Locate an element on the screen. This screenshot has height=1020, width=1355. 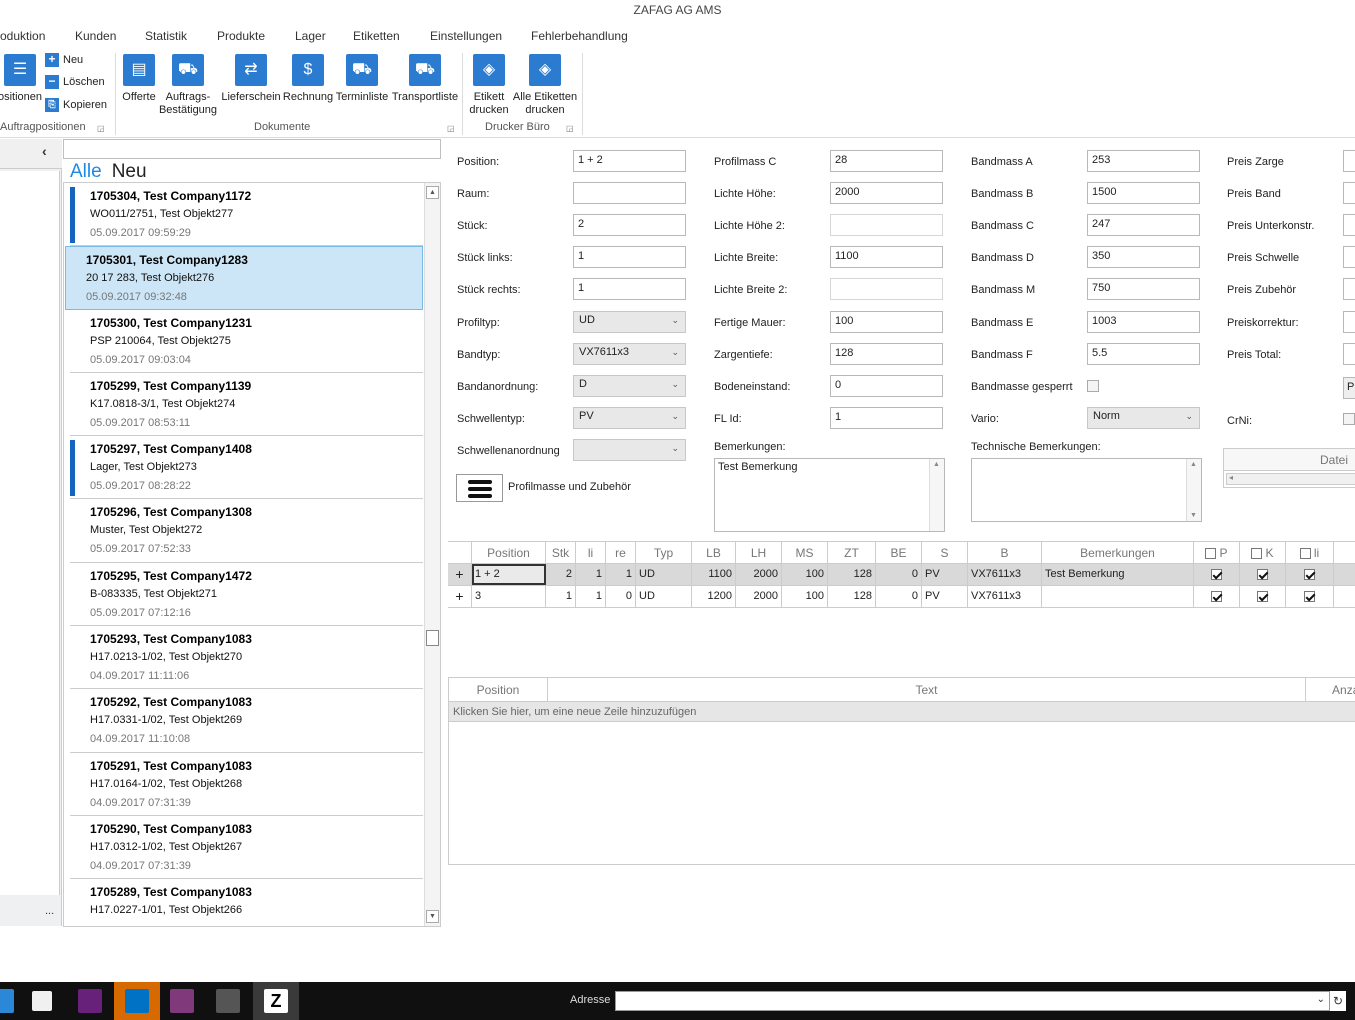
bandtyp-select: VX7611x3 ⌄ is located at coordinates (629, 354).